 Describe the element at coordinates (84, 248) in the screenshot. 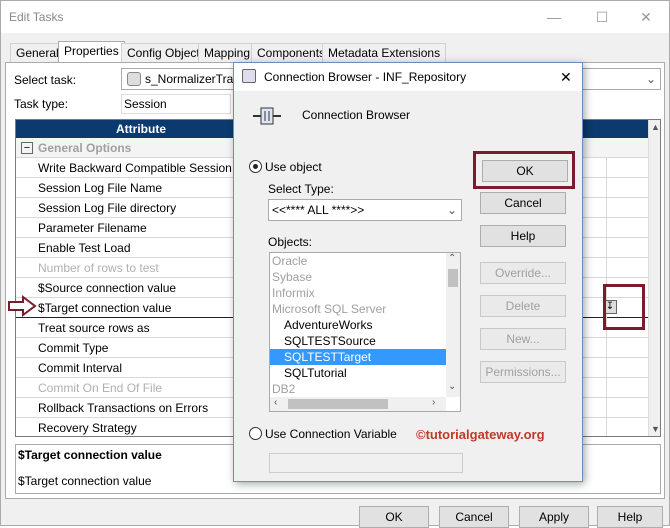

I see `grid-row-label: Enable Test Load` at that location.